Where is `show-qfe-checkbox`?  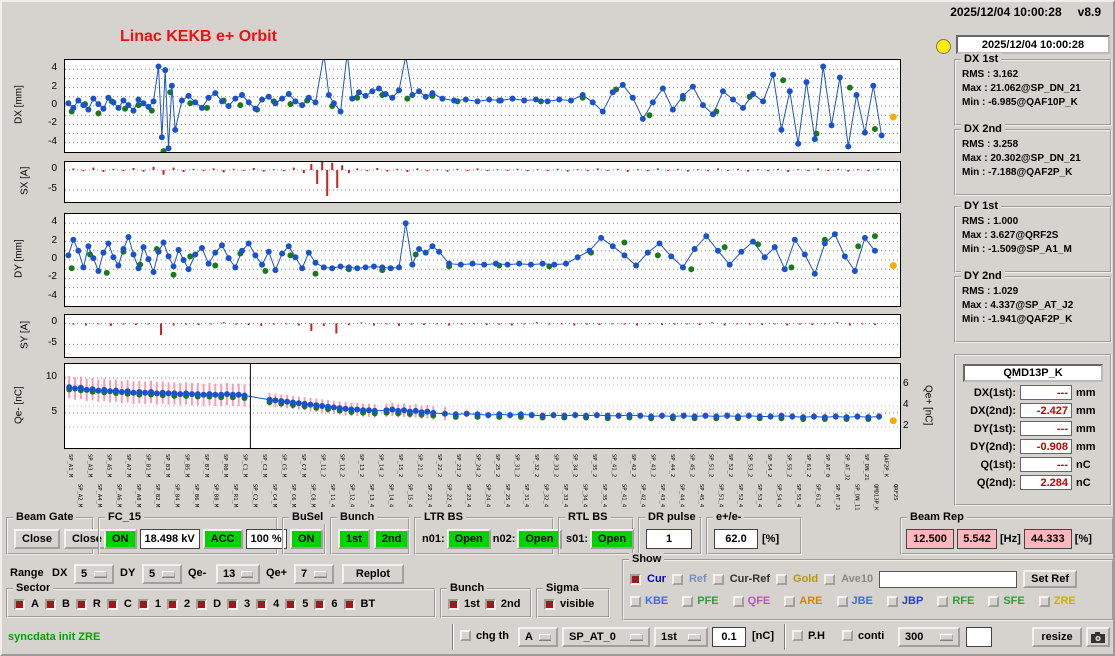 show-qfe-checkbox is located at coordinates (738, 601).